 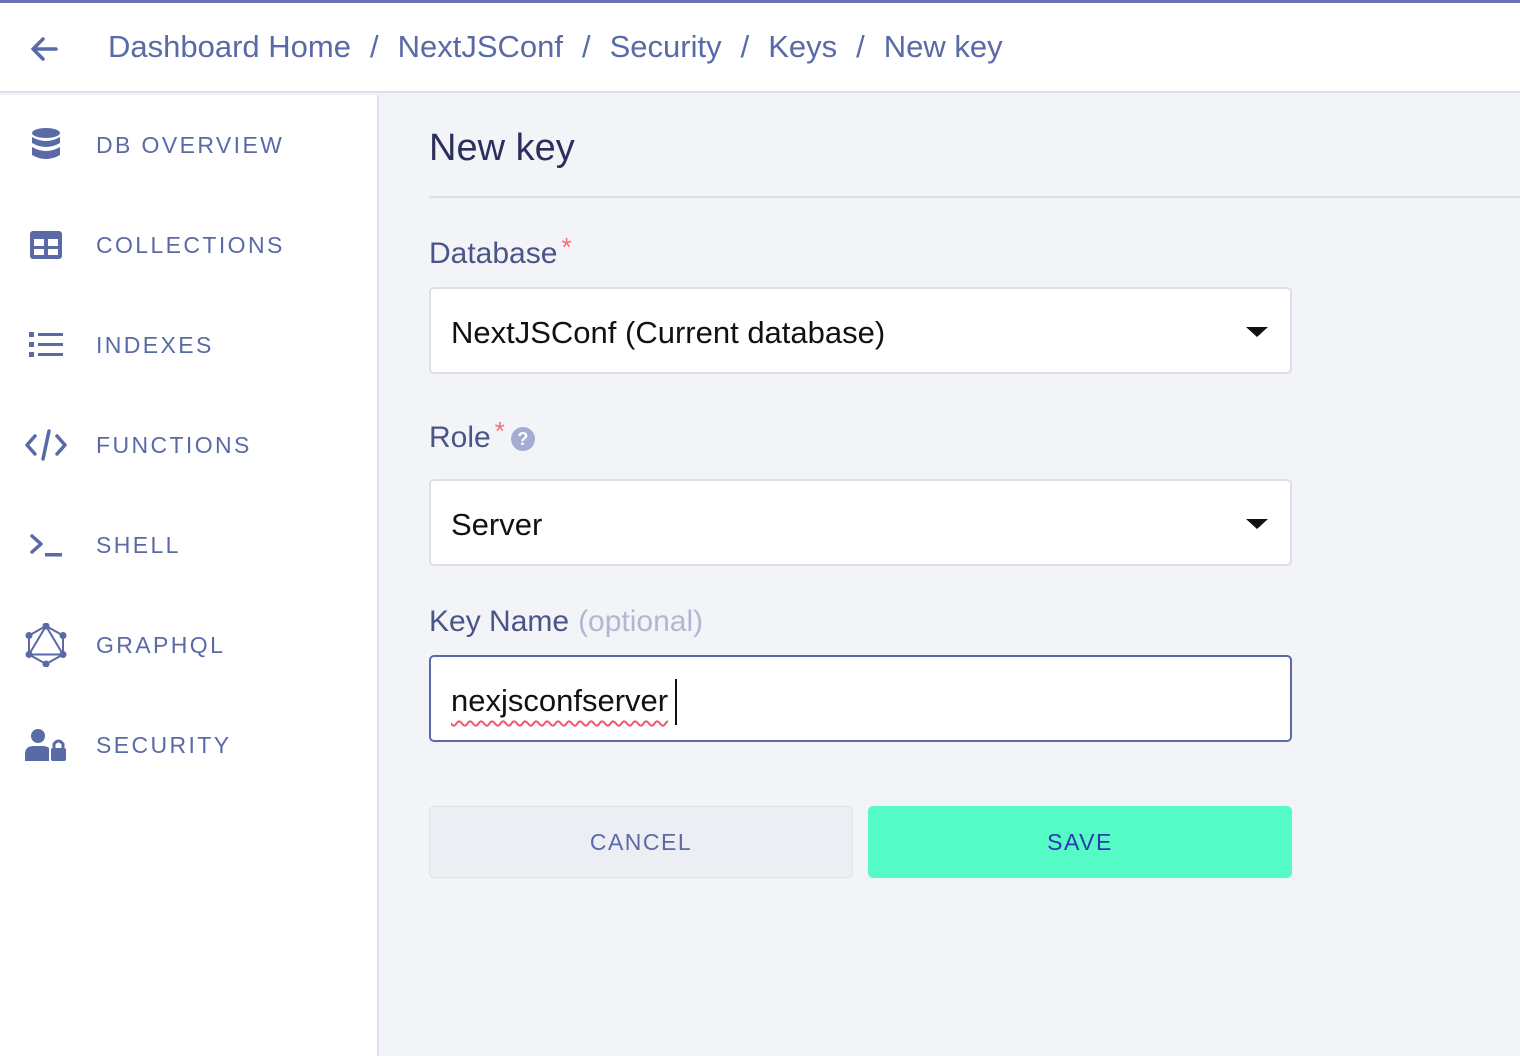 I want to click on title-divider, so click(x=974, y=197).